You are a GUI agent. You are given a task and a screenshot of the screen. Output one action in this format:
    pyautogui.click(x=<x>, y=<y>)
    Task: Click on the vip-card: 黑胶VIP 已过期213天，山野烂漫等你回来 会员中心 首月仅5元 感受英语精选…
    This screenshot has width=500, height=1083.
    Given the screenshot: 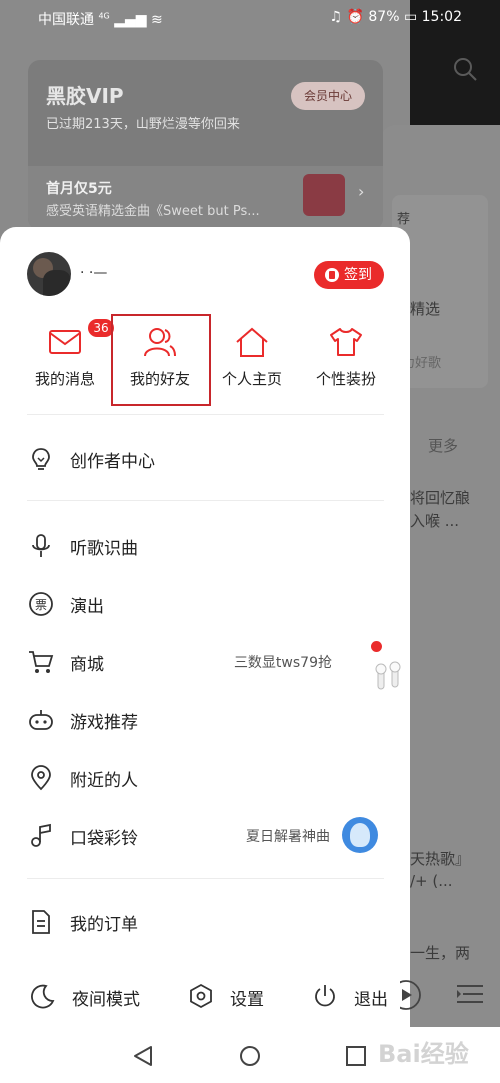 What is the action you would take?
    pyautogui.click(x=205, y=145)
    